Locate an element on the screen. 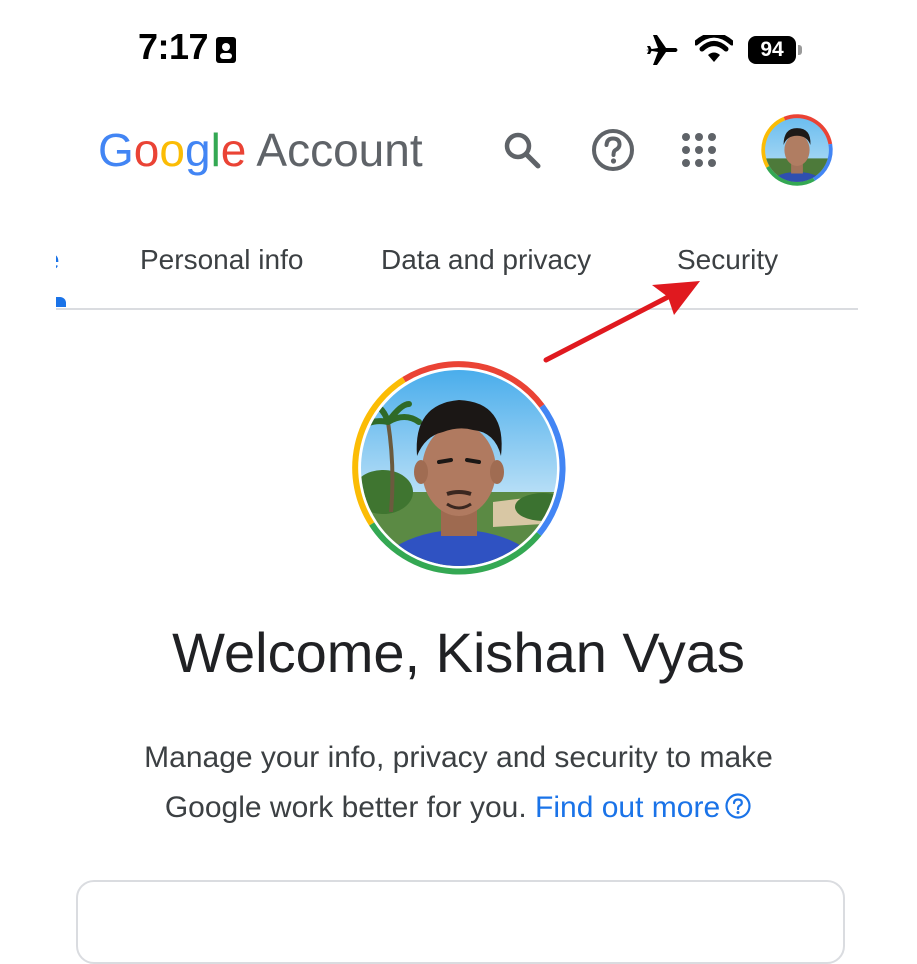 Image resolution: width=917 pixels, height=964 pixels. tab-personal-info: Personal info is located at coordinates (221, 260).